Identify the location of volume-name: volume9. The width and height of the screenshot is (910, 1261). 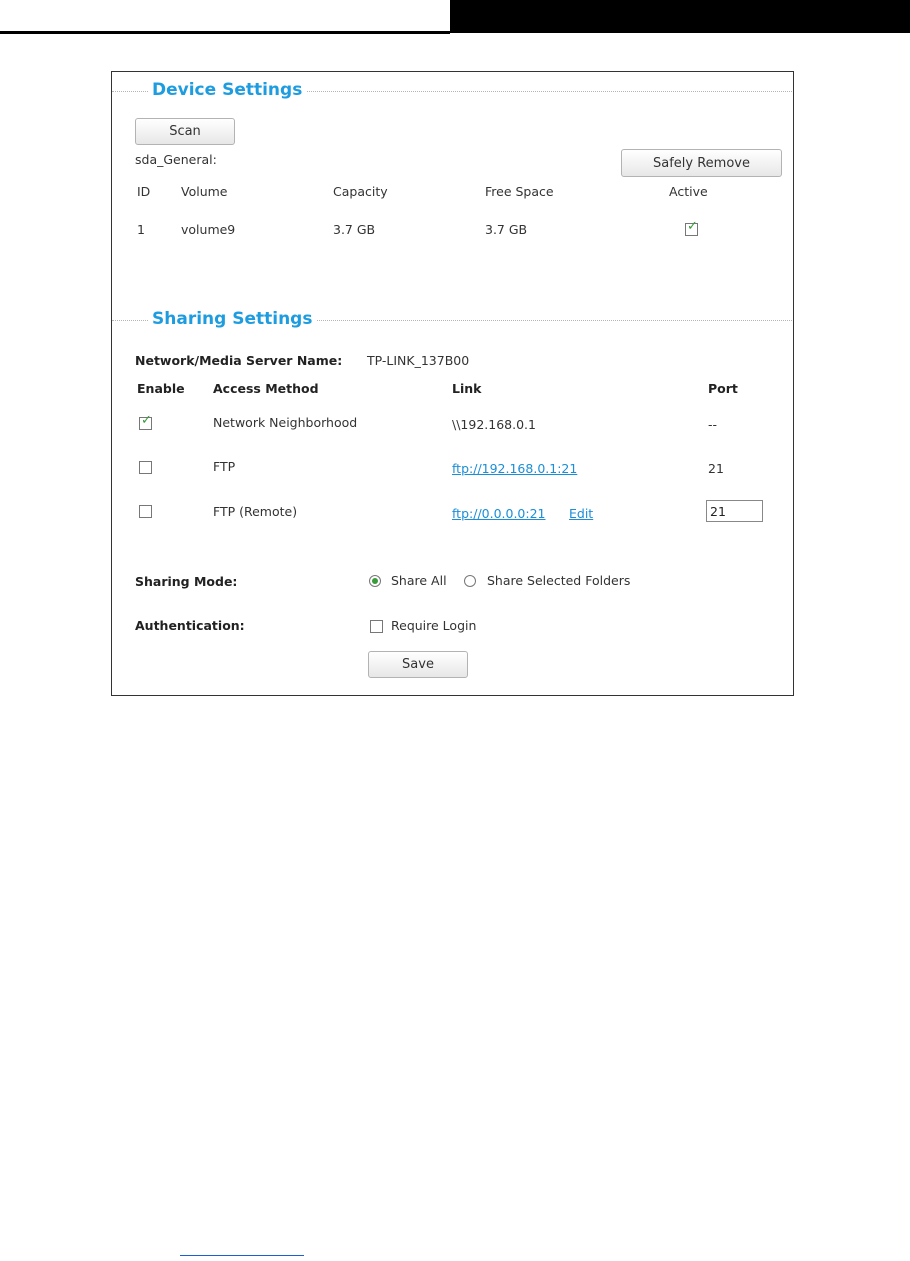
(208, 229).